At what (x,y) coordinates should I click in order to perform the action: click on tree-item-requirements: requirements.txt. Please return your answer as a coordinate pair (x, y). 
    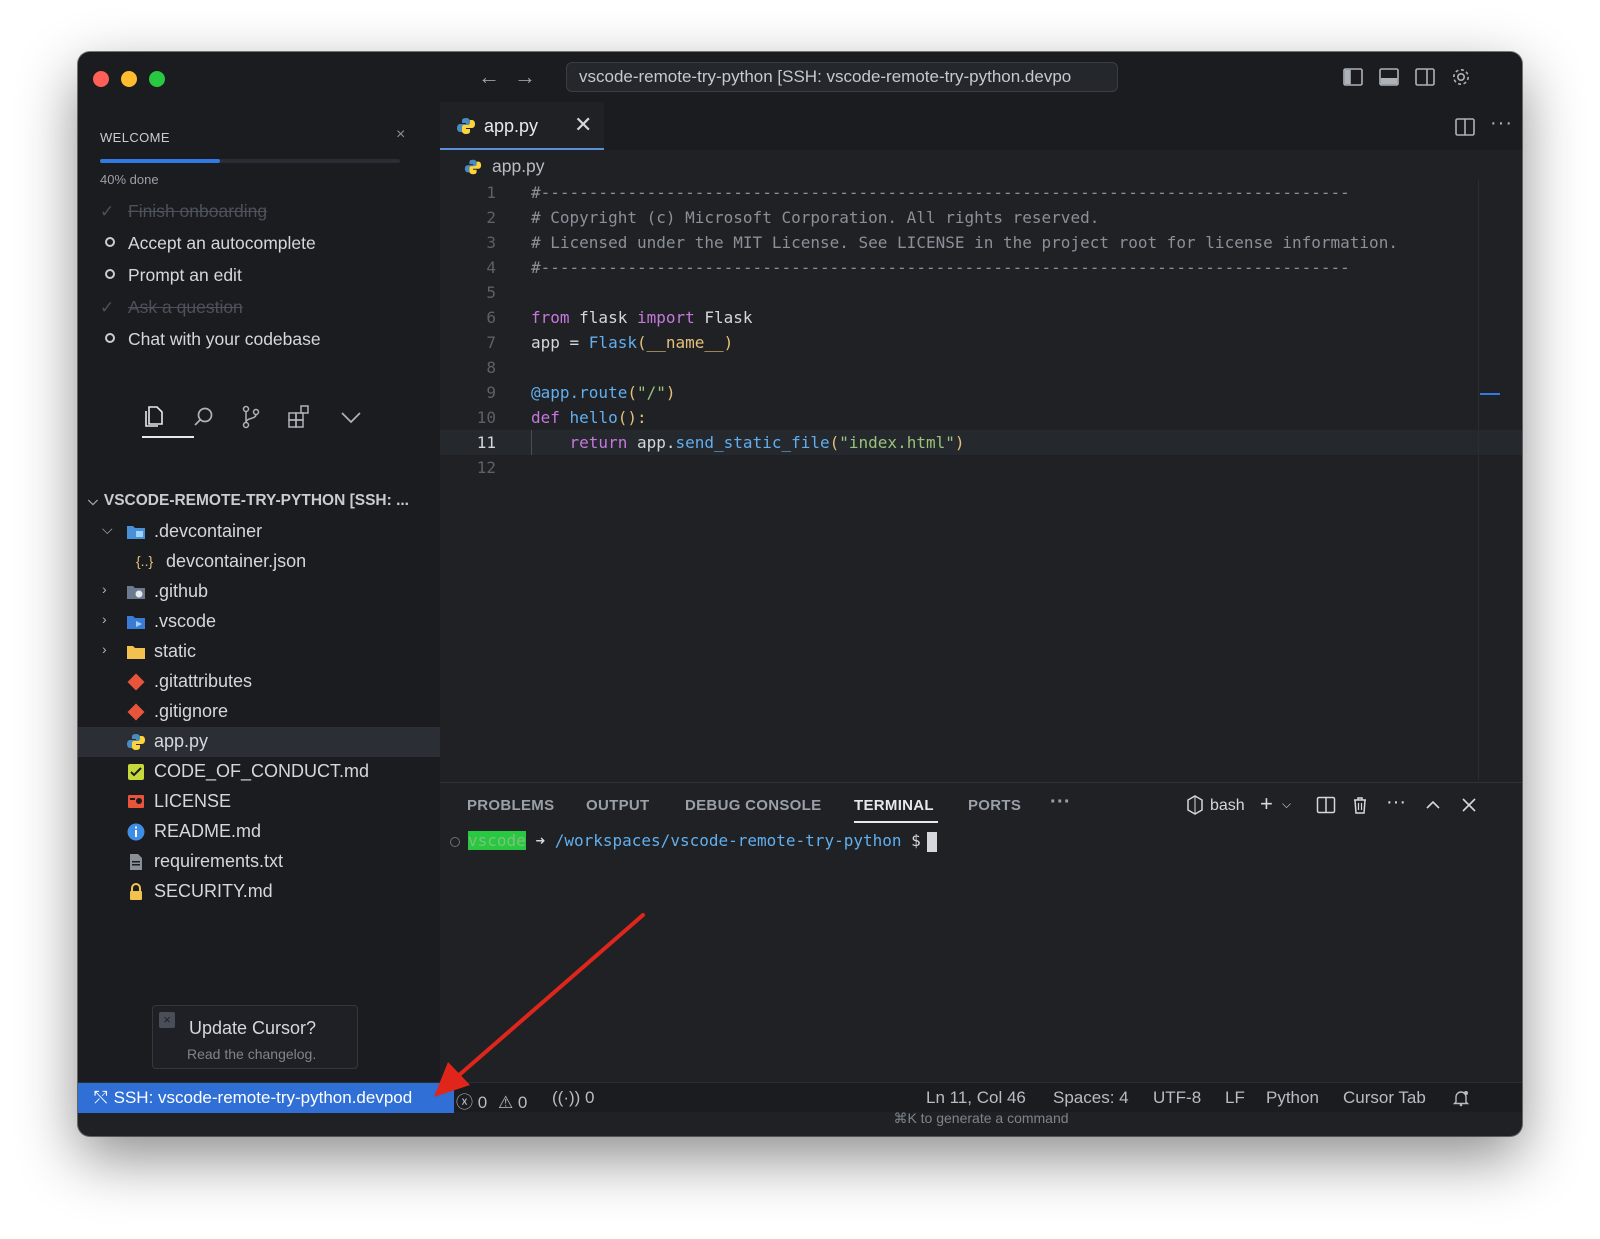
    Looking at the image, I should click on (259, 862).